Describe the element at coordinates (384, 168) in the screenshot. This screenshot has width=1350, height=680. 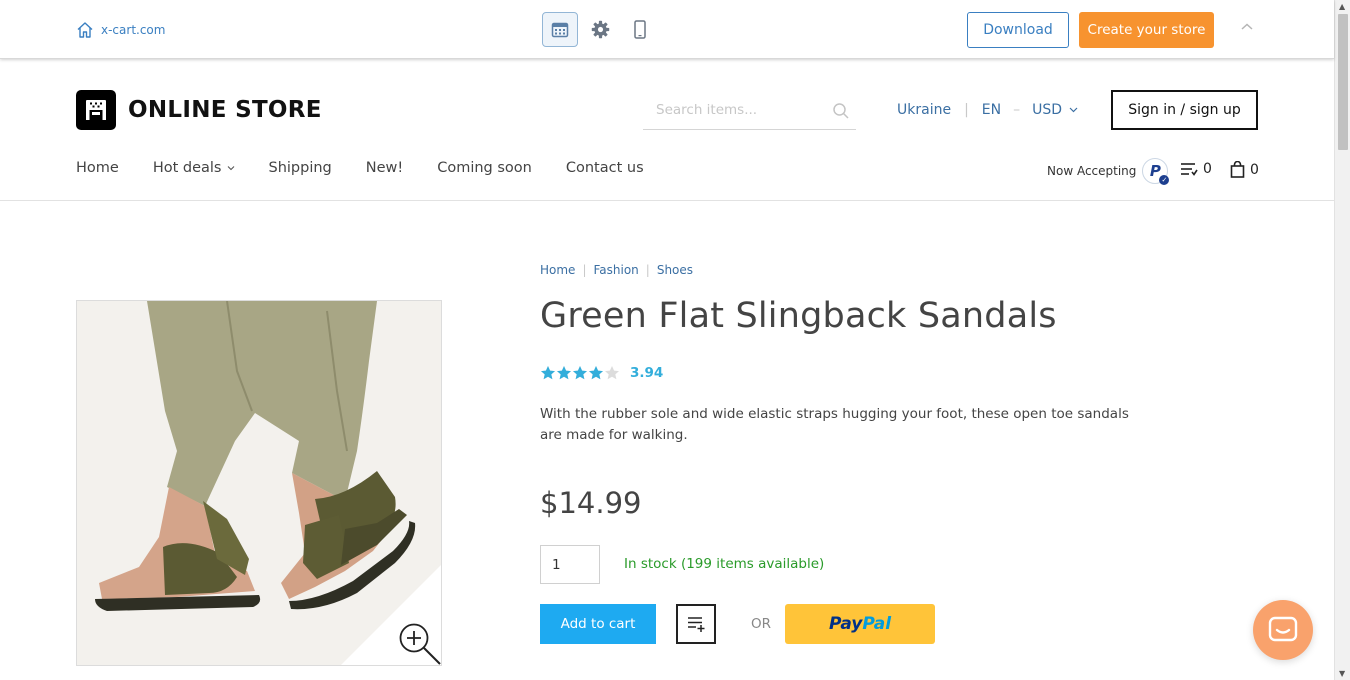
I see `nav-item-new: New!` at that location.